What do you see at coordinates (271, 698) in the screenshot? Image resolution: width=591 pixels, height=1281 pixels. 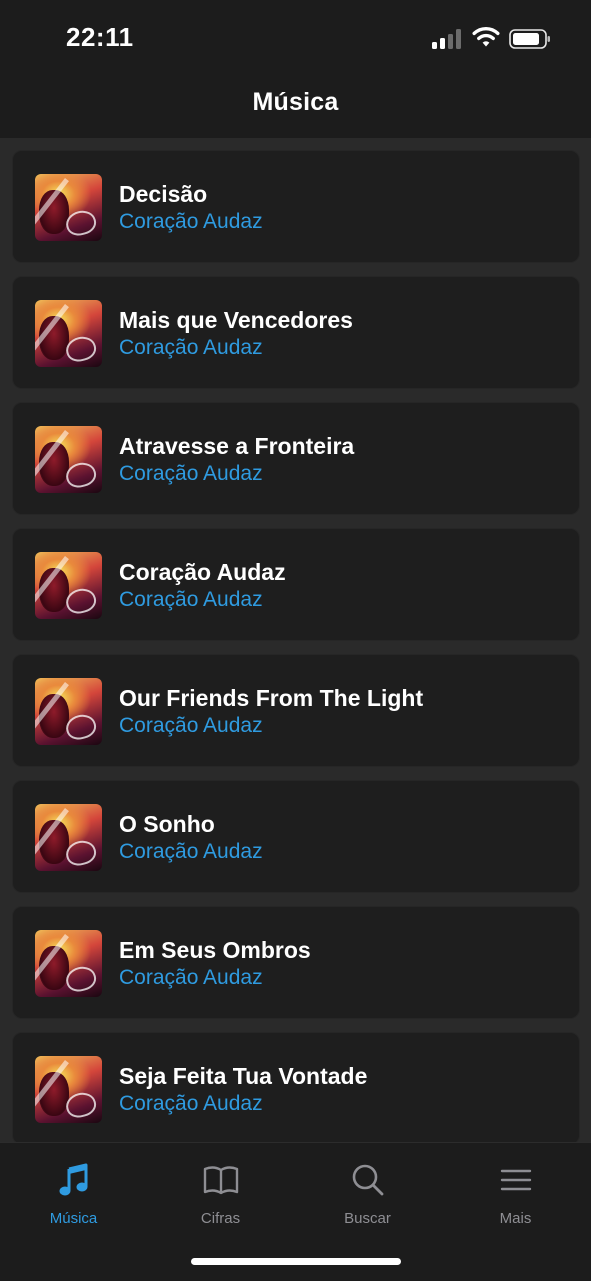 I see `song-title: Our Friends From The Light` at bounding box center [271, 698].